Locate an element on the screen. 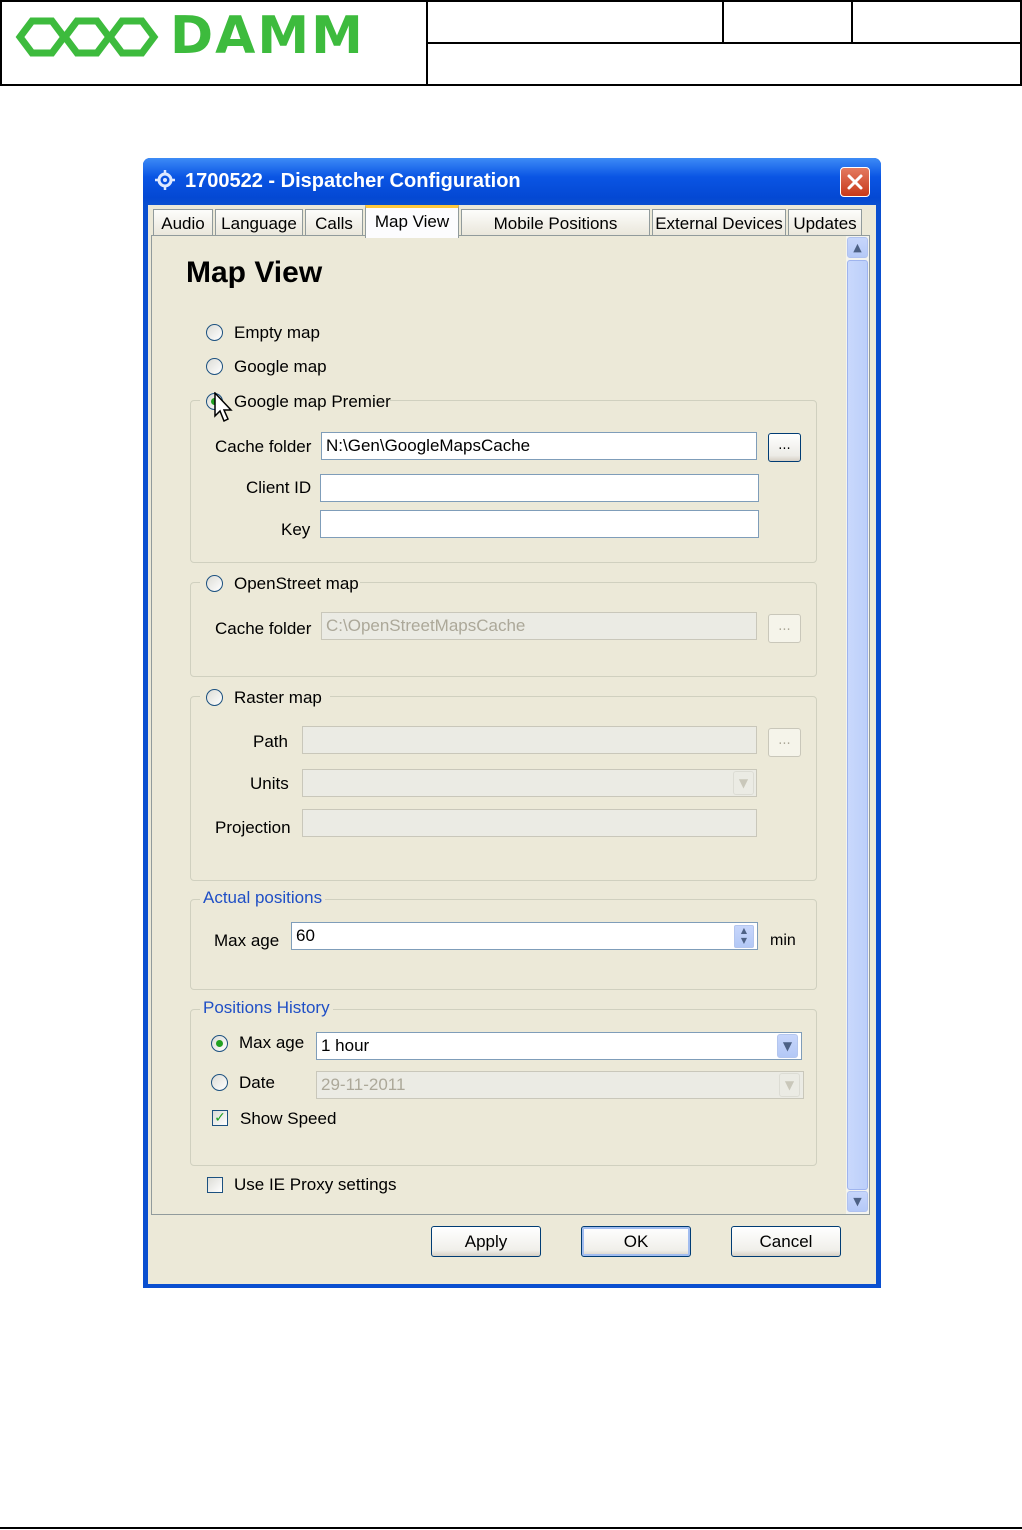 The width and height of the screenshot is (1022, 1530). history-date-dropdown-arrow: ▼ is located at coordinates (789, 1085).